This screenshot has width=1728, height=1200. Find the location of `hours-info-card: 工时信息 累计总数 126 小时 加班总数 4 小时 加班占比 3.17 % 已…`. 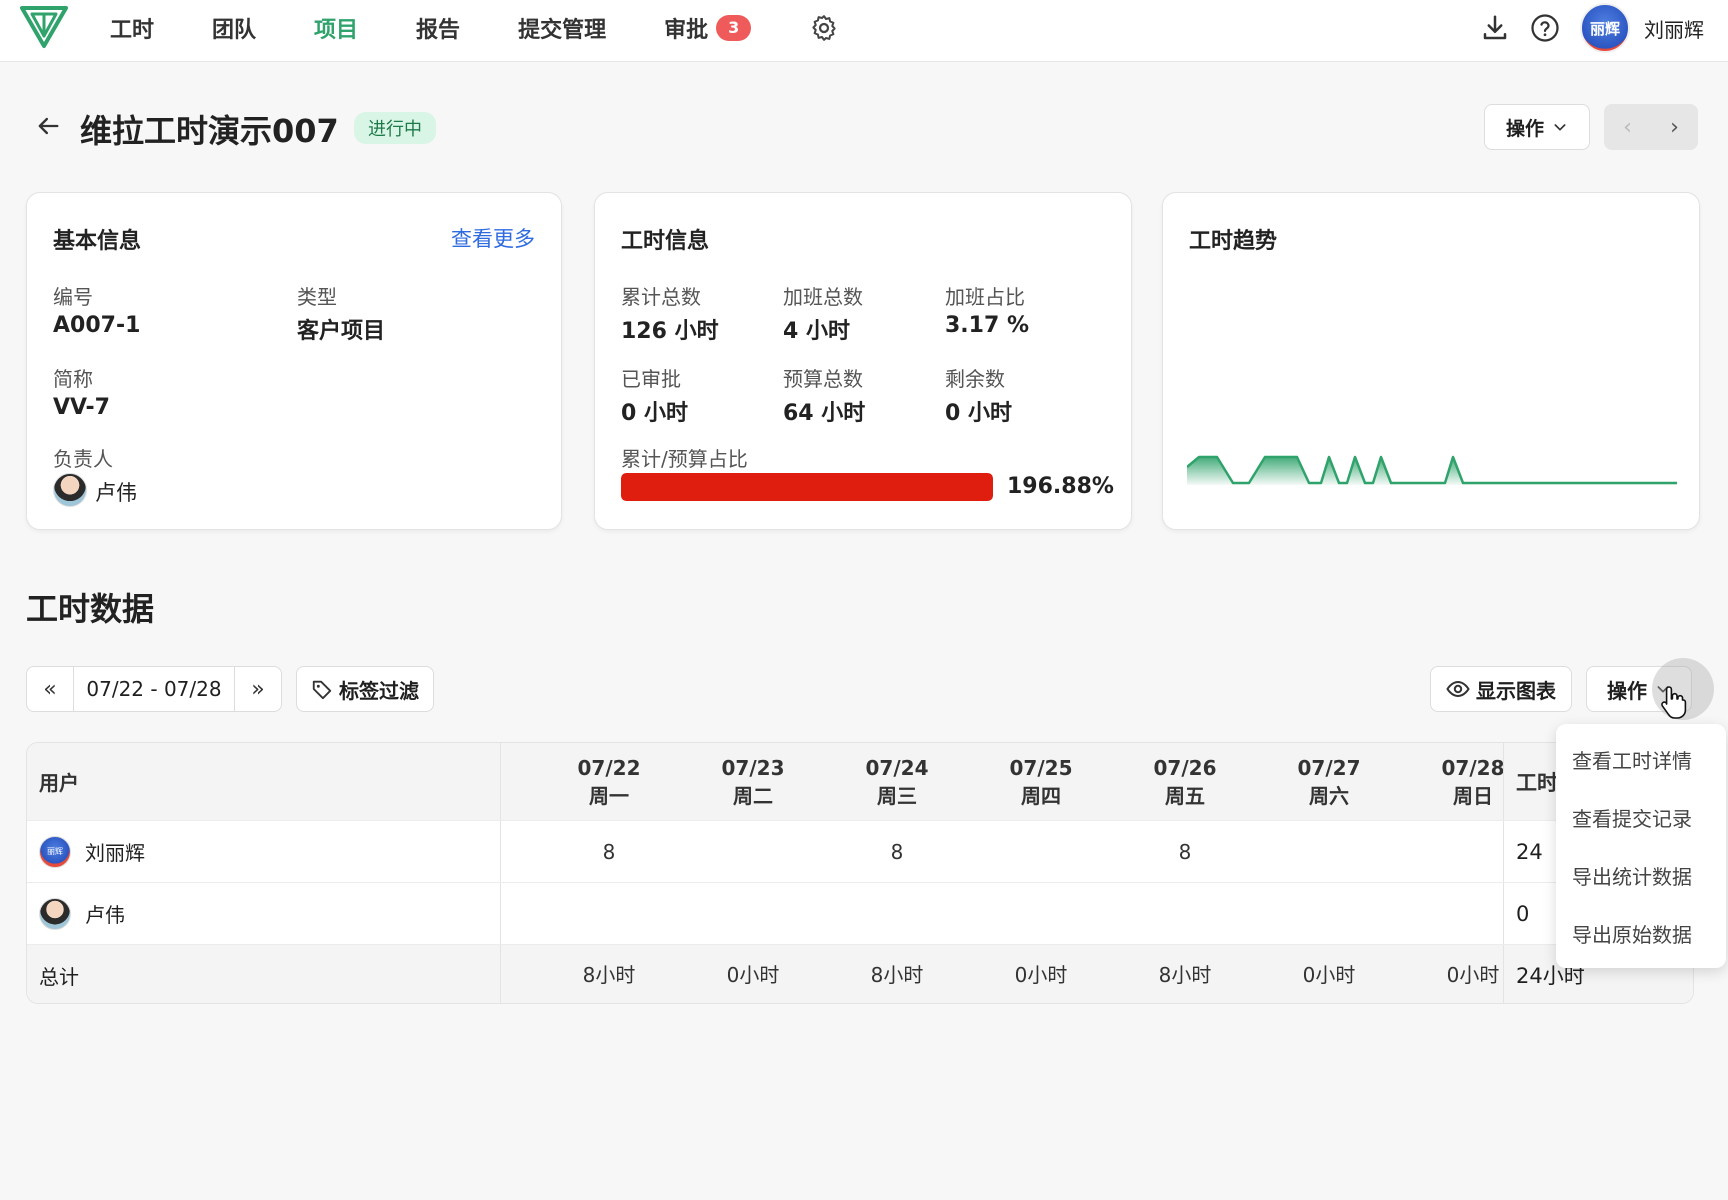

hours-info-card: 工时信息 累计总数 126 小时 加班总数 4 小时 加班占比 3.17 % 已… is located at coordinates (863, 361).